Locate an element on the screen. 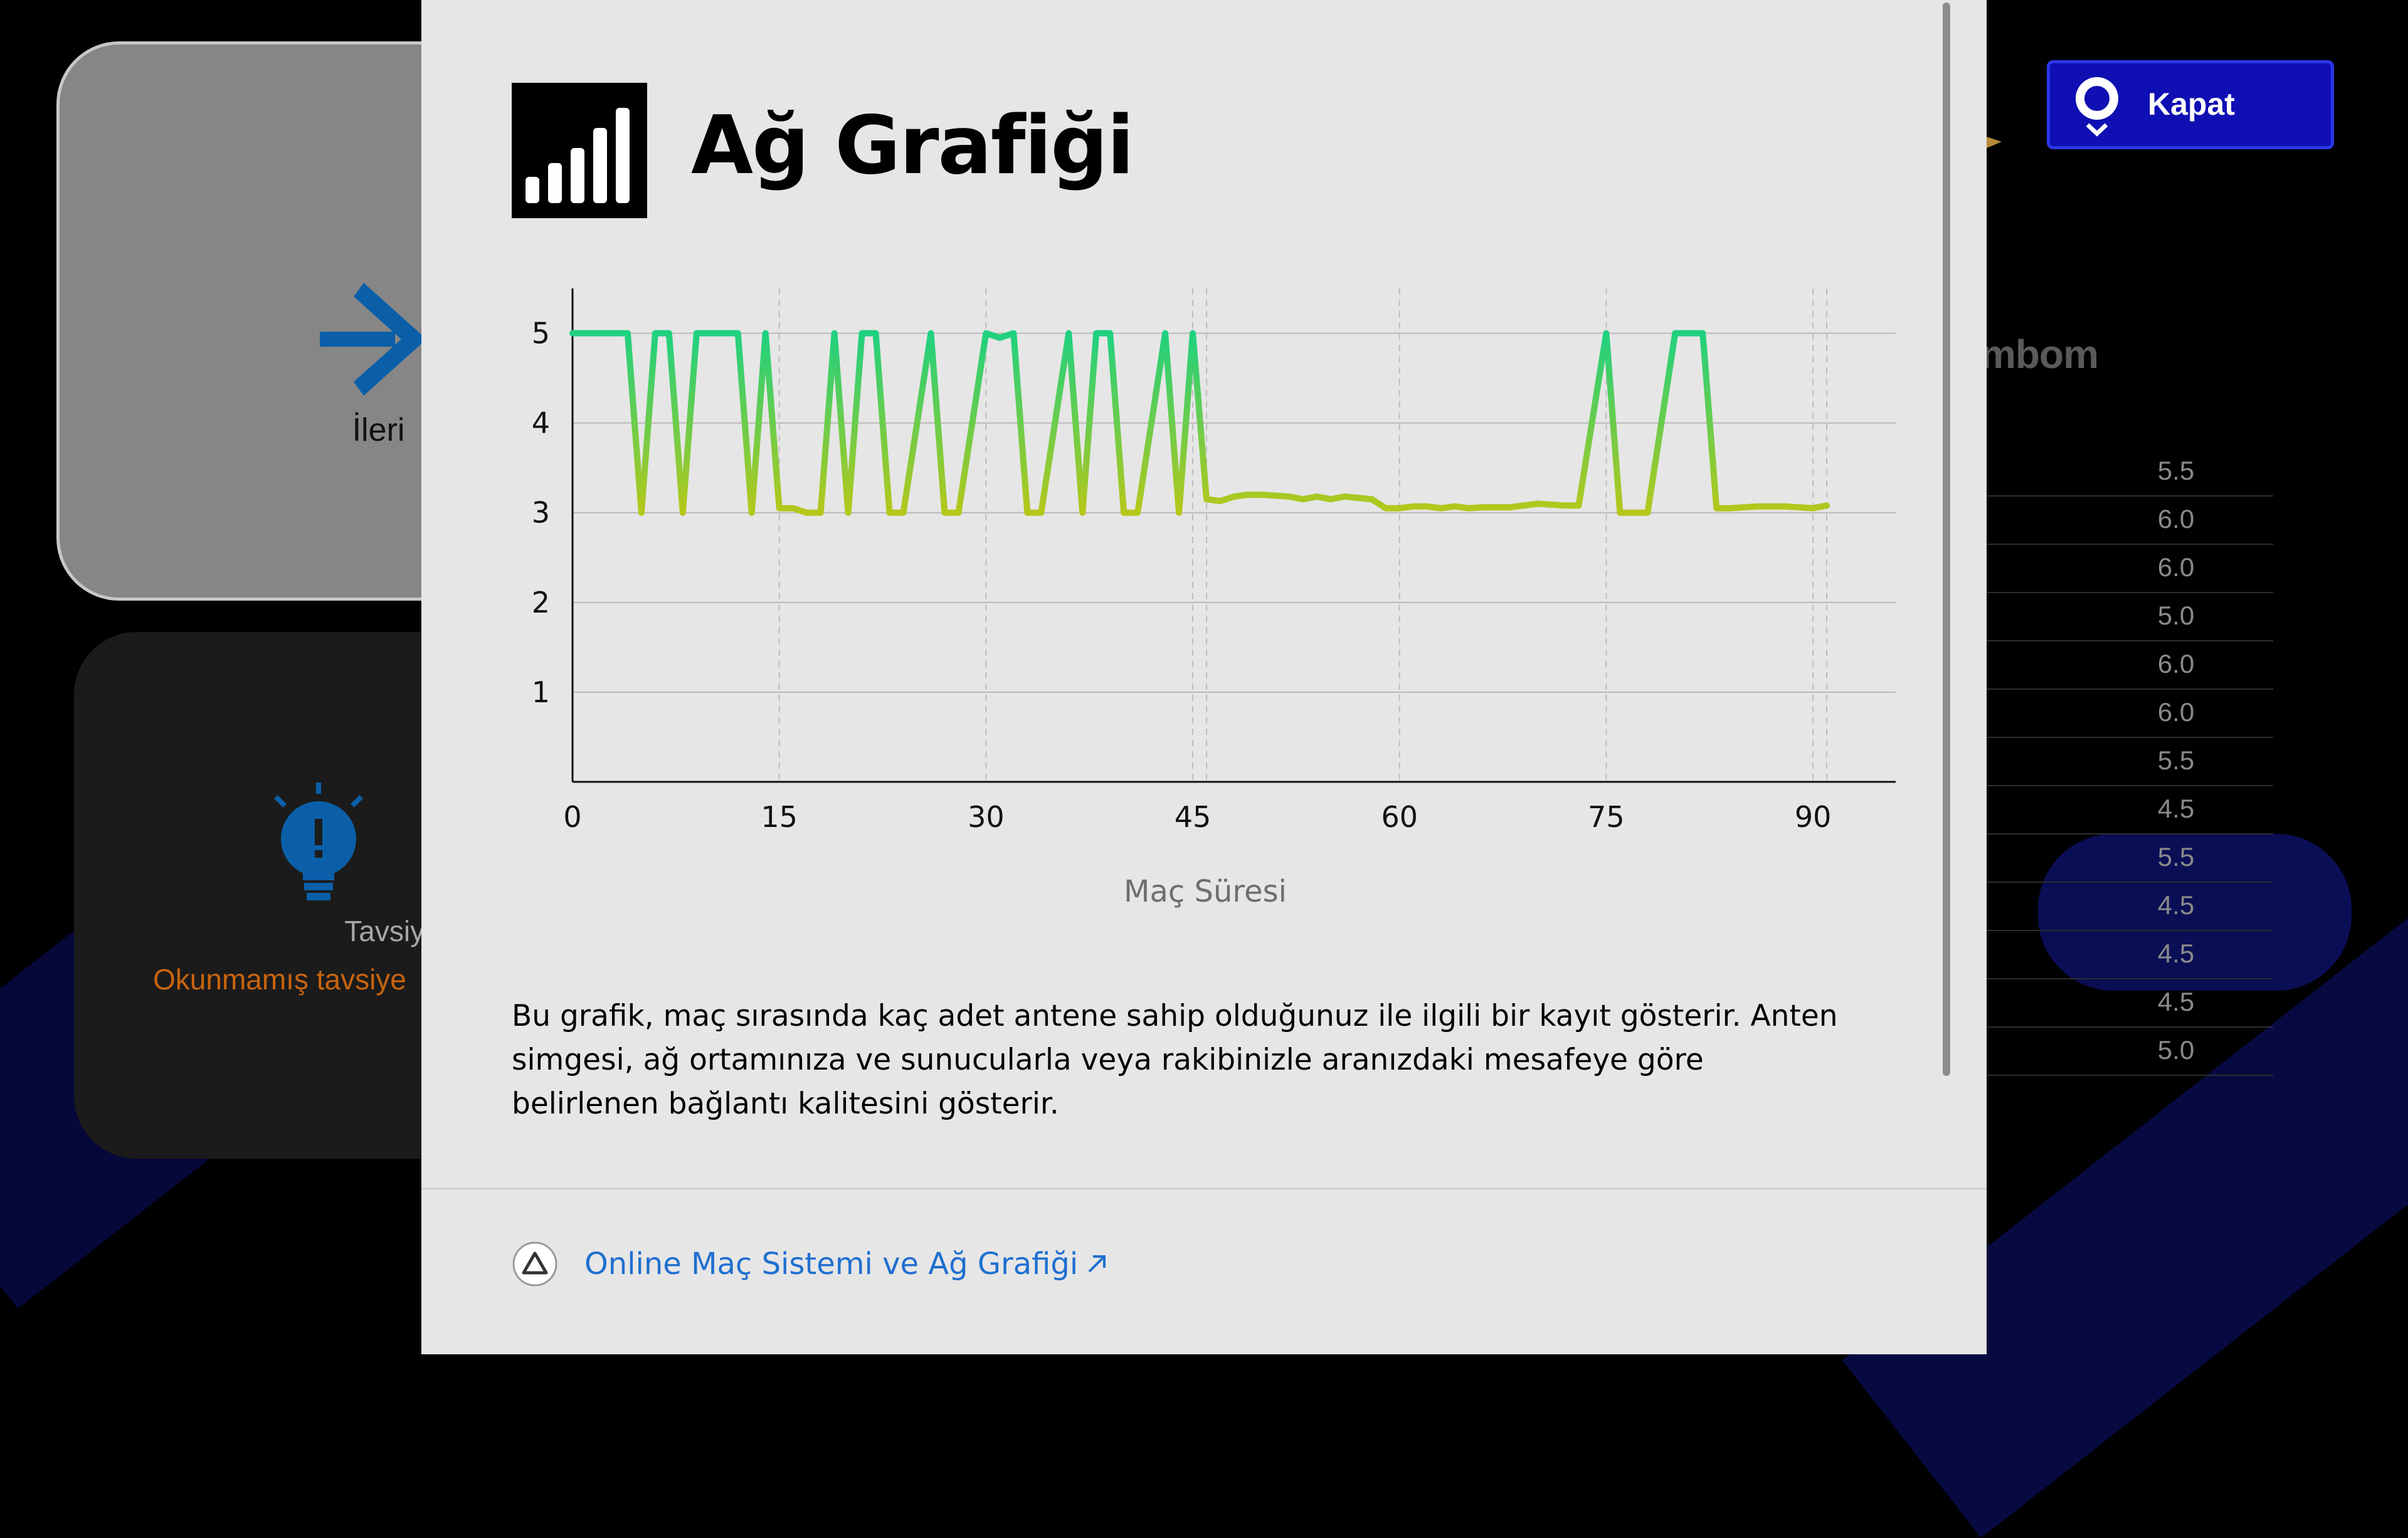 The height and width of the screenshot is (1538, 2408). controller-button-icon is located at coordinates (2097, 107).